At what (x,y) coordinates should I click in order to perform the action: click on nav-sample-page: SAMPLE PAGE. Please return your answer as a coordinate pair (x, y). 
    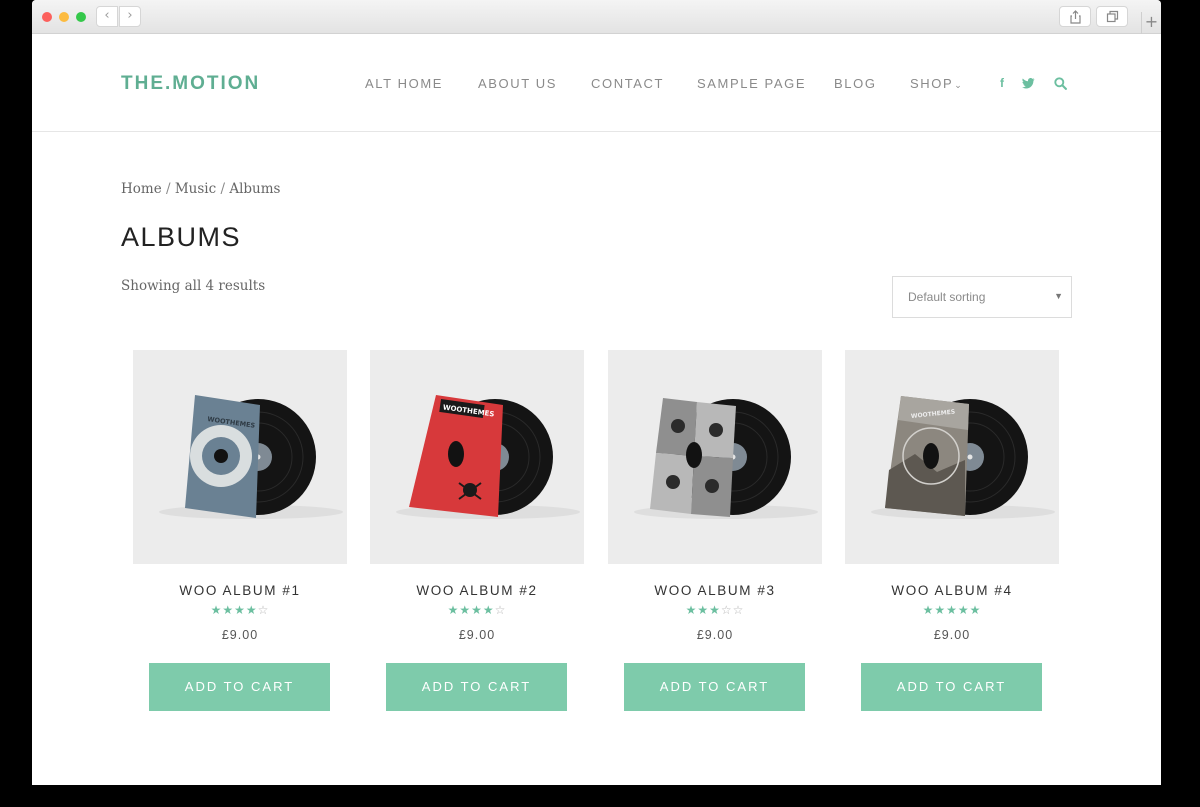
    Looking at the image, I should click on (751, 83).